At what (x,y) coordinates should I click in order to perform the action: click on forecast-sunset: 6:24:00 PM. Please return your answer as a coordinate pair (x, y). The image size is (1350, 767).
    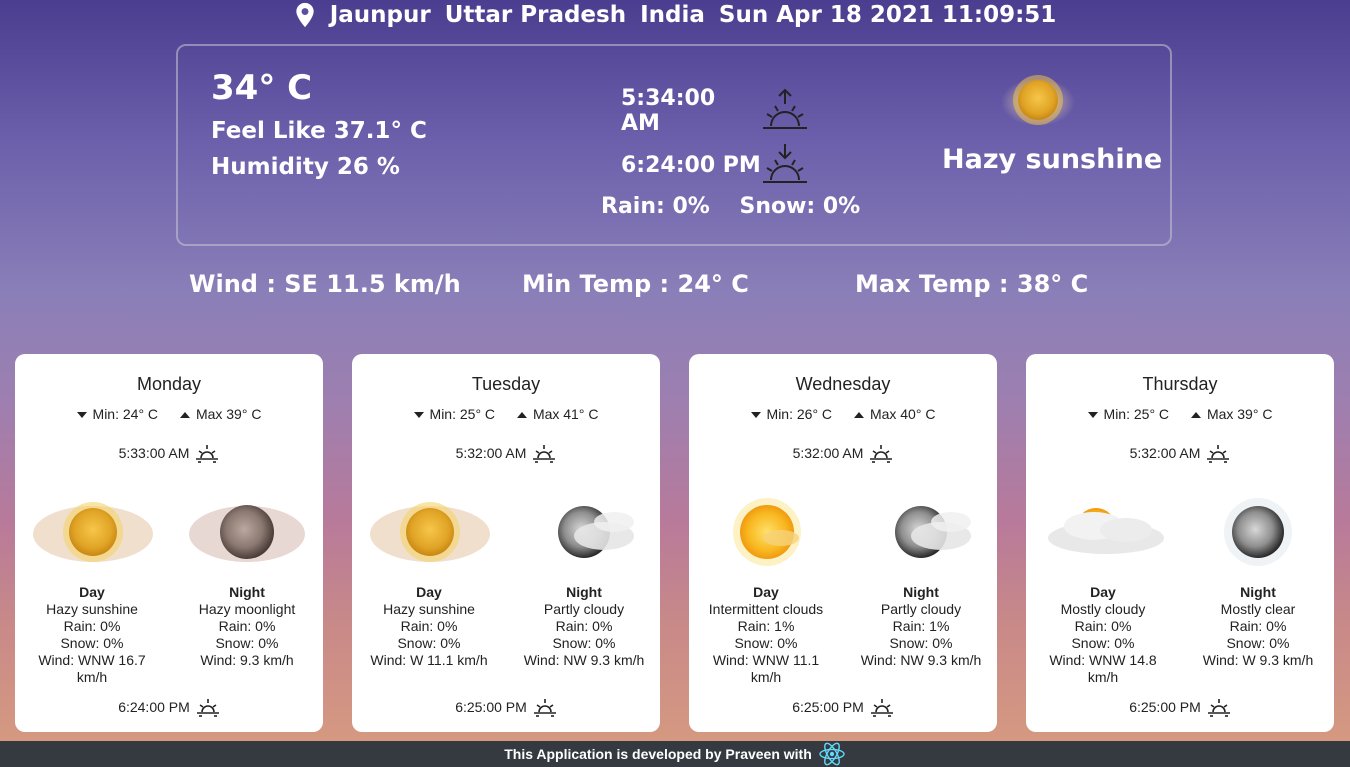
    Looking at the image, I should click on (169, 707).